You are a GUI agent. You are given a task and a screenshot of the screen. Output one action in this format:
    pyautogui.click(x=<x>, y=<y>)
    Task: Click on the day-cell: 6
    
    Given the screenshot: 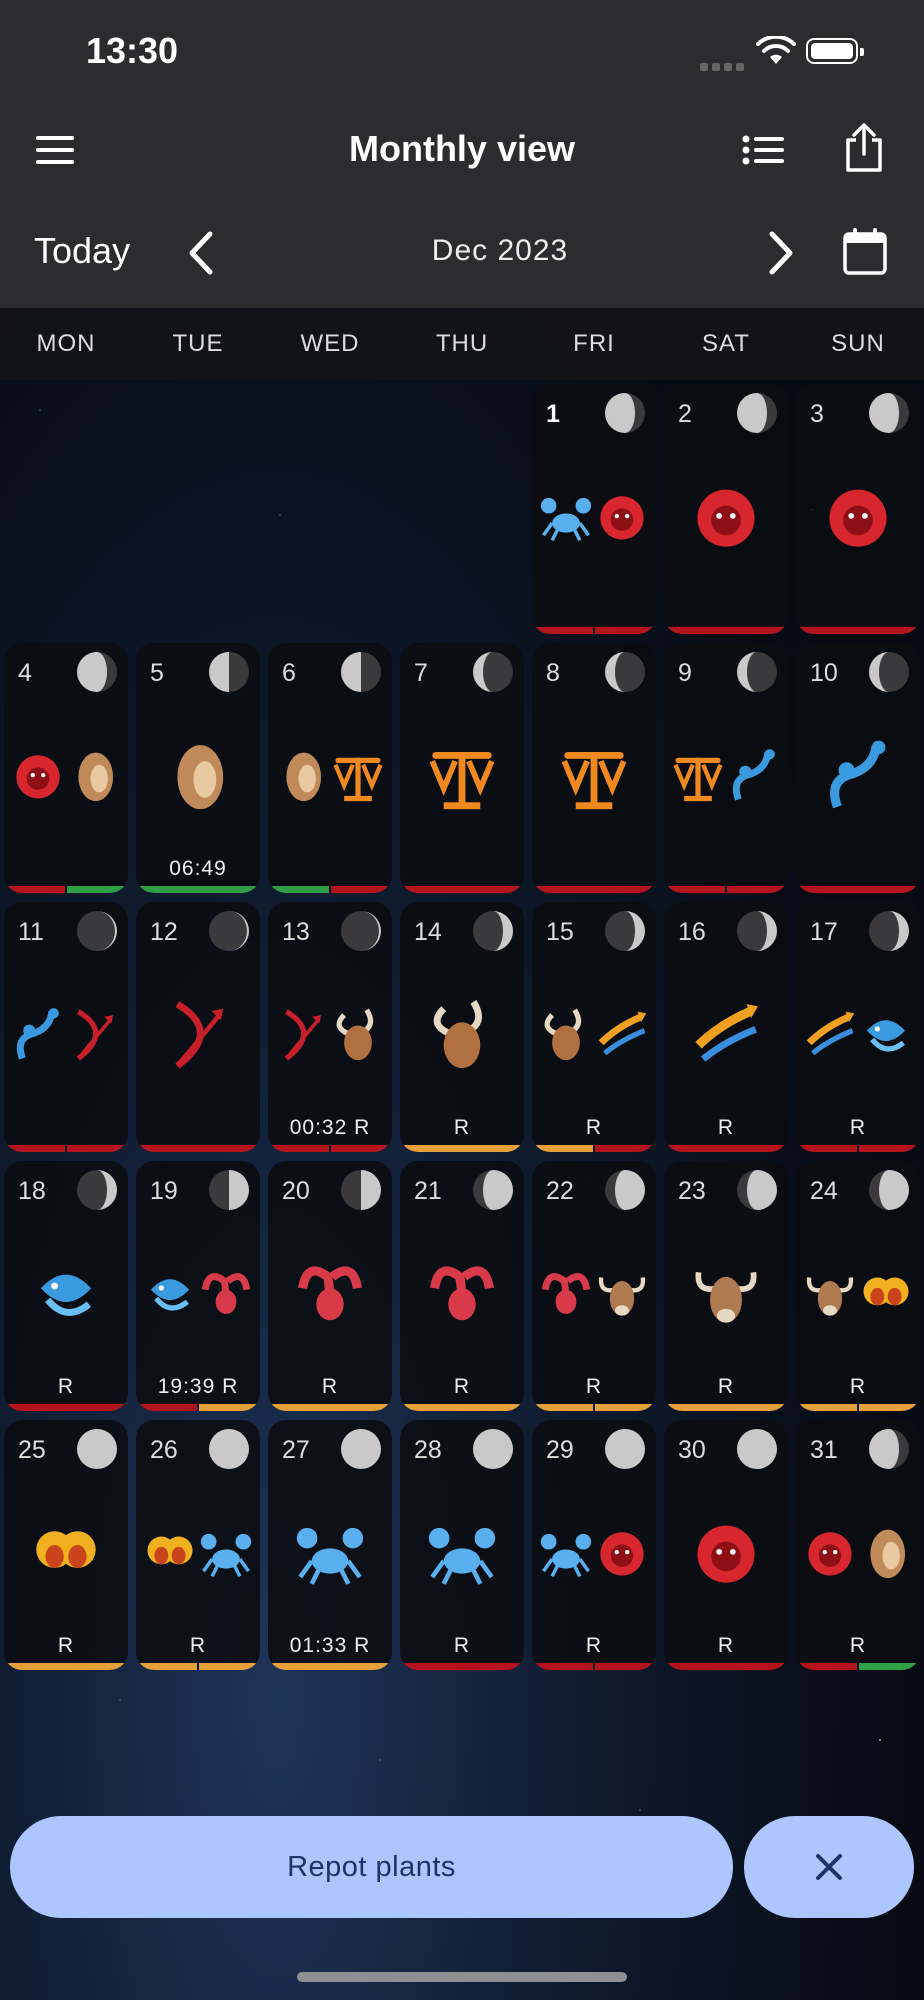 What is the action you would take?
    pyautogui.click(x=330, y=768)
    